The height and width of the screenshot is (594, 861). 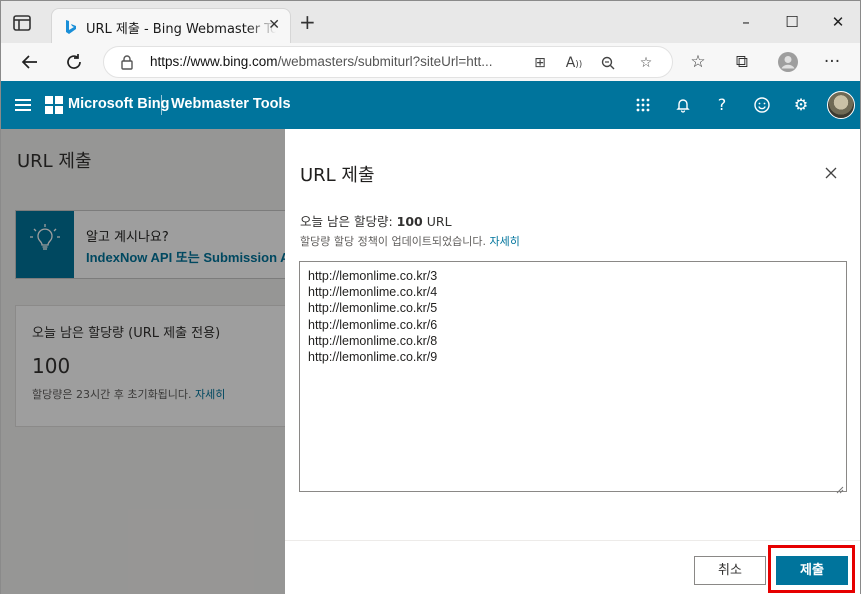 What do you see at coordinates (346, 221) in the screenshot?
I see `quota-label: 오늘 남은 할당량:` at bounding box center [346, 221].